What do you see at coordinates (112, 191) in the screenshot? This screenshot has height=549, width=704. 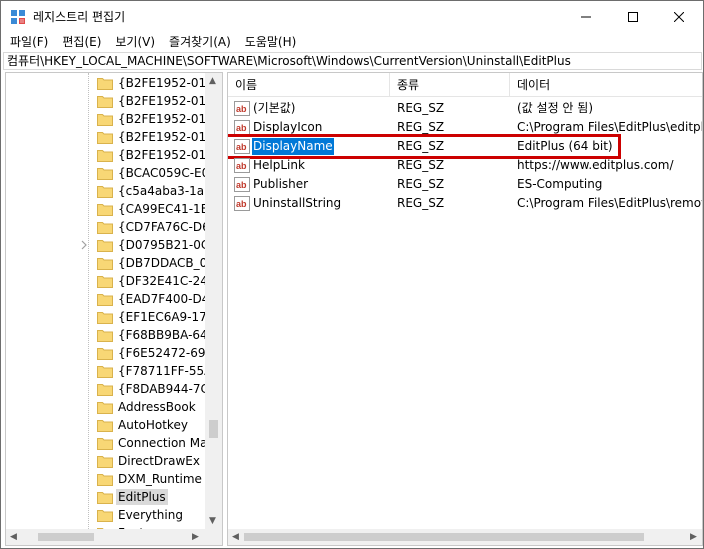 I see `tree-item: {c5a4aba3-1aba` at bounding box center [112, 191].